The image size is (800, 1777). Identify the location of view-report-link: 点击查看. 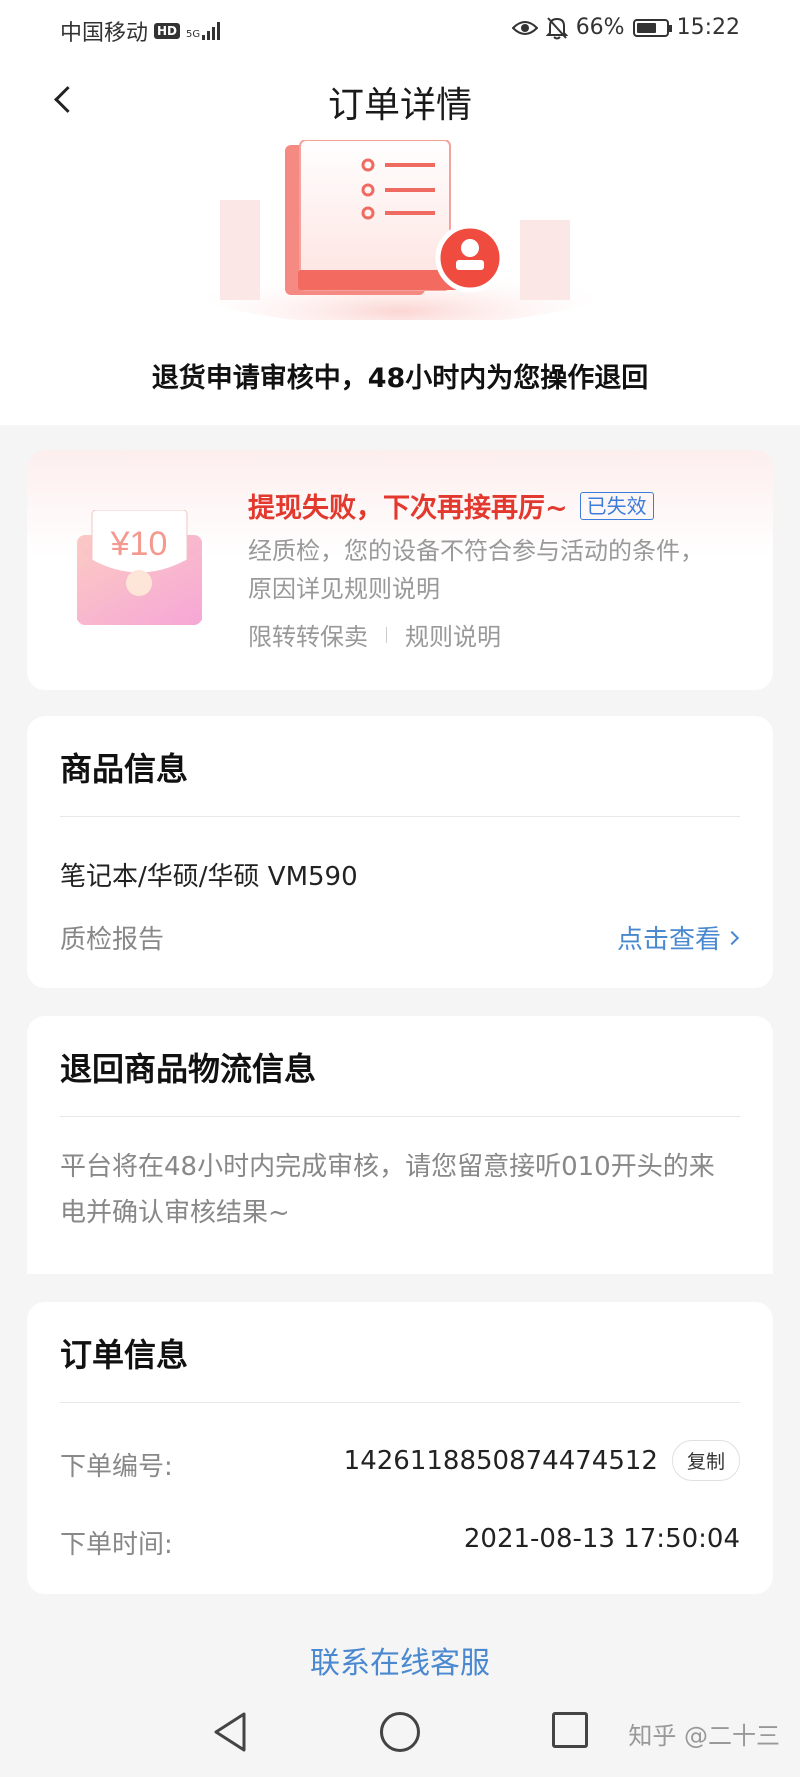
(678, 937).